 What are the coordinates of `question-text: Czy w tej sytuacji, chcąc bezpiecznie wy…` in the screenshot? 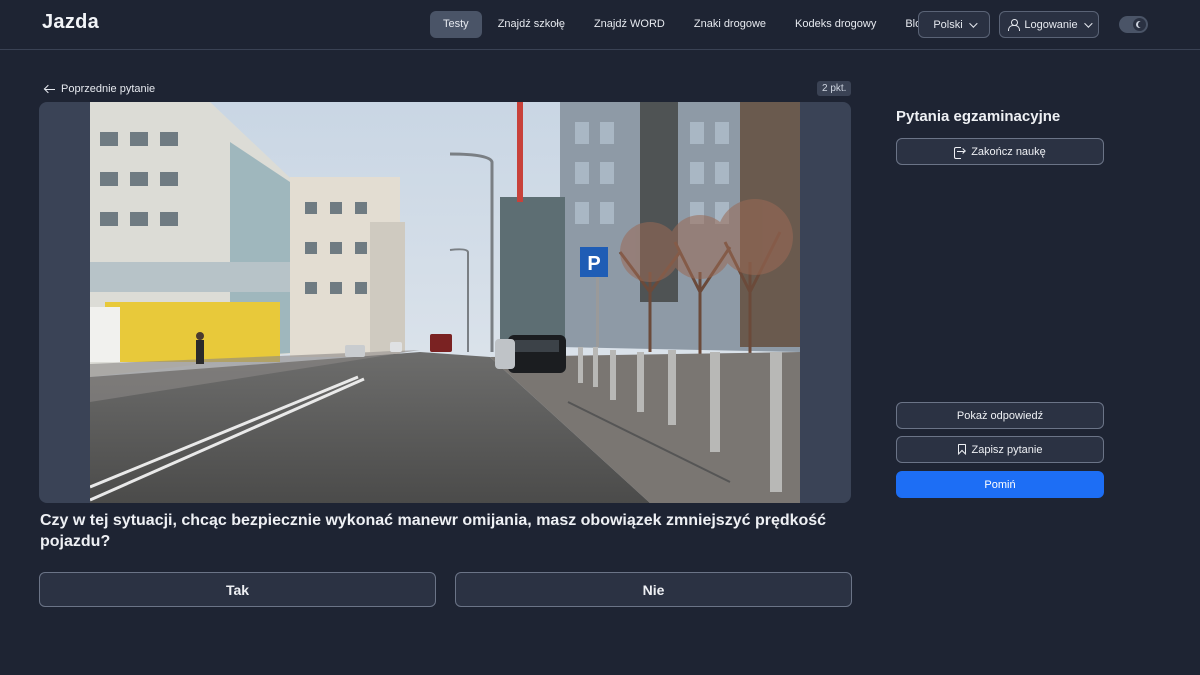 It's located at (433, 531).